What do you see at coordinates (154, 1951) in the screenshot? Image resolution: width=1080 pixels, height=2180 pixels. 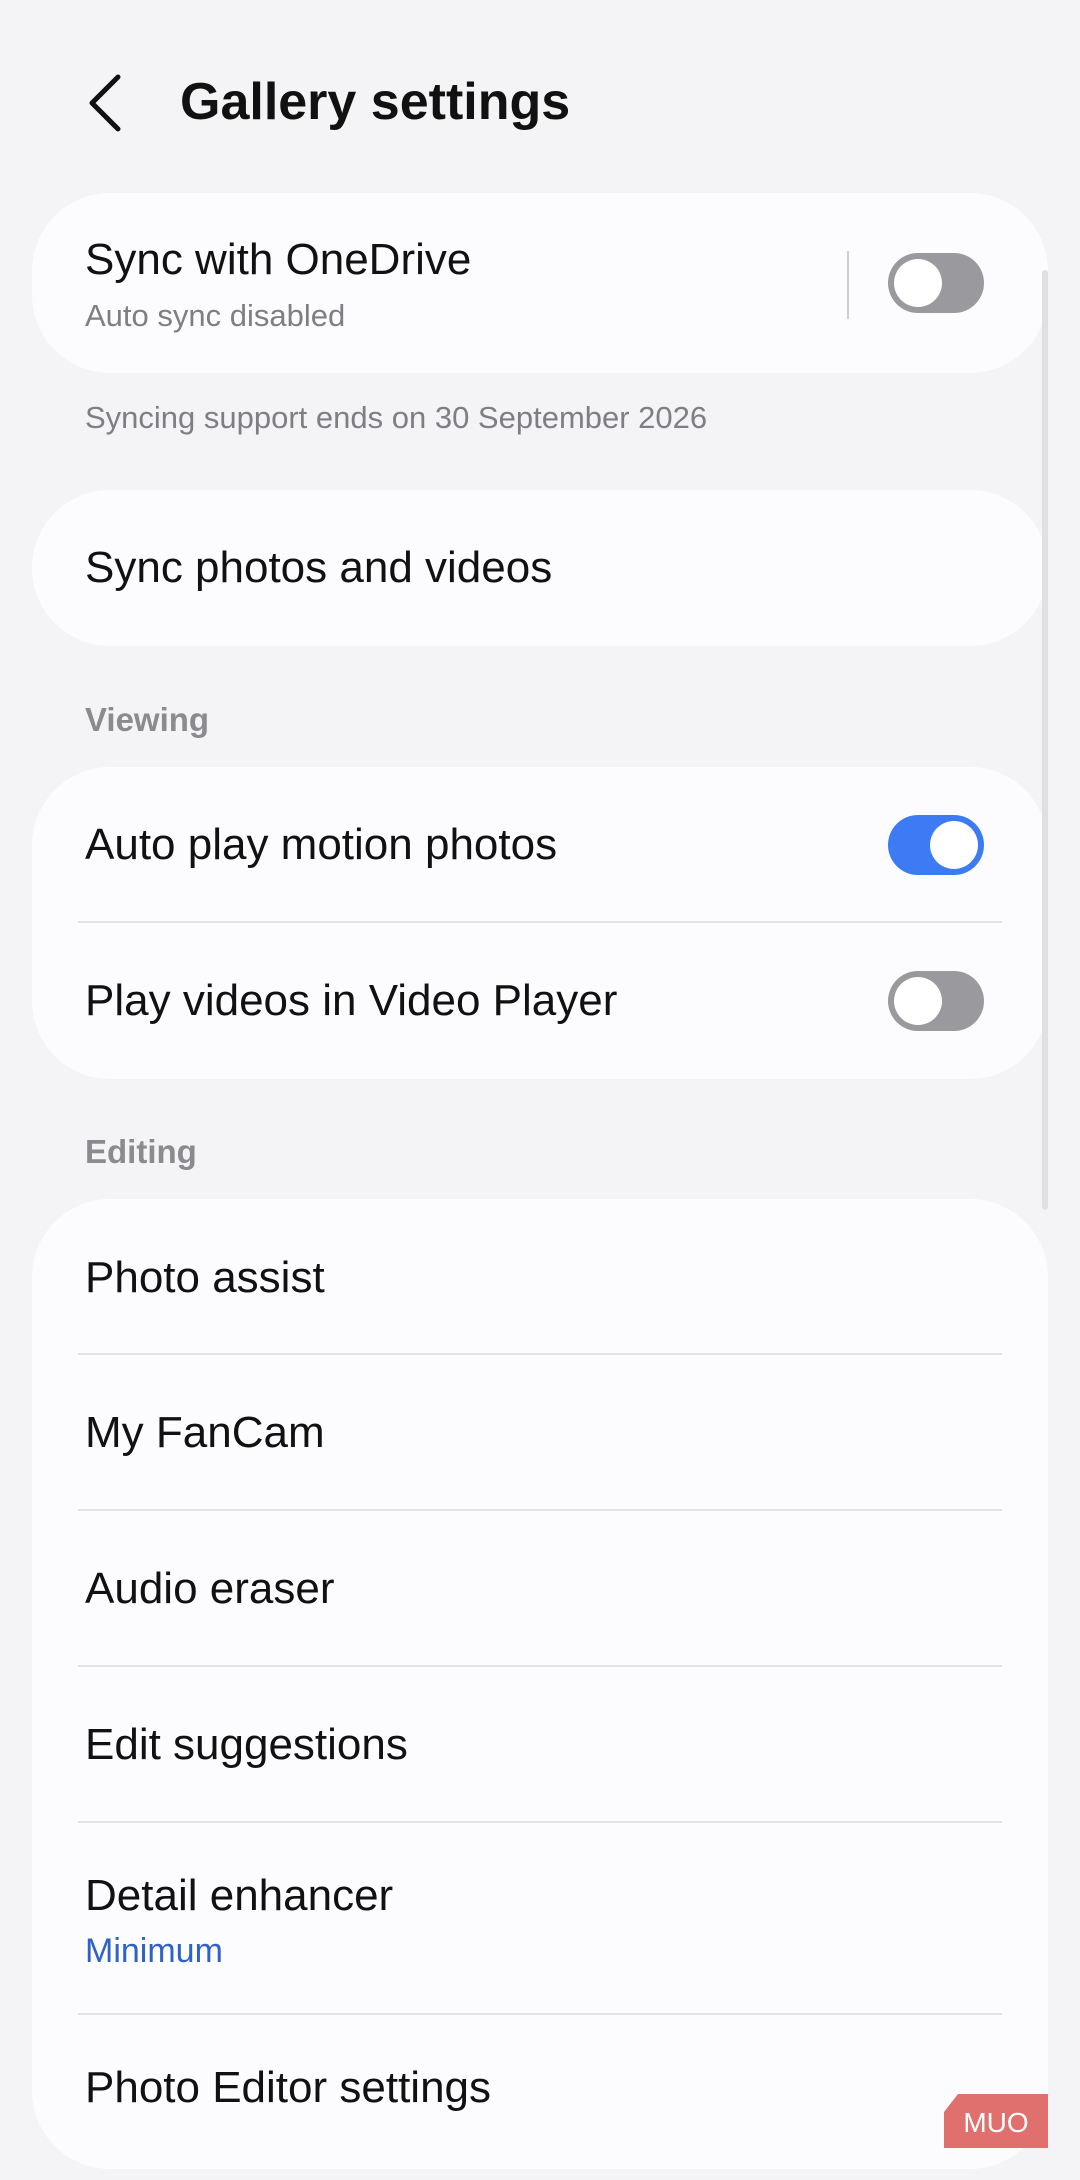 I see `detail-enhancer-value: Minimum` at bounding box center [154, 1951].